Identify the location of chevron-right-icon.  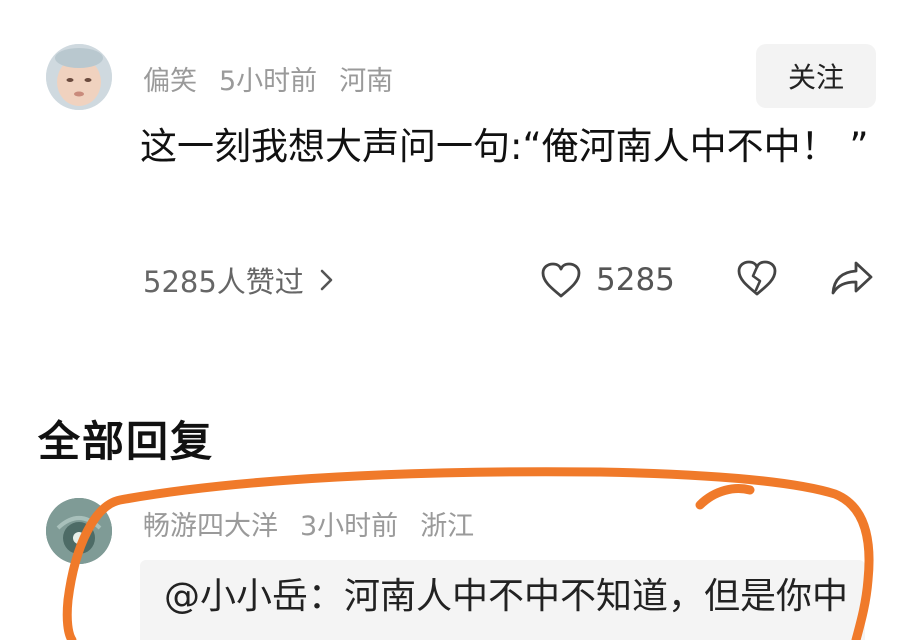
(327, 280).